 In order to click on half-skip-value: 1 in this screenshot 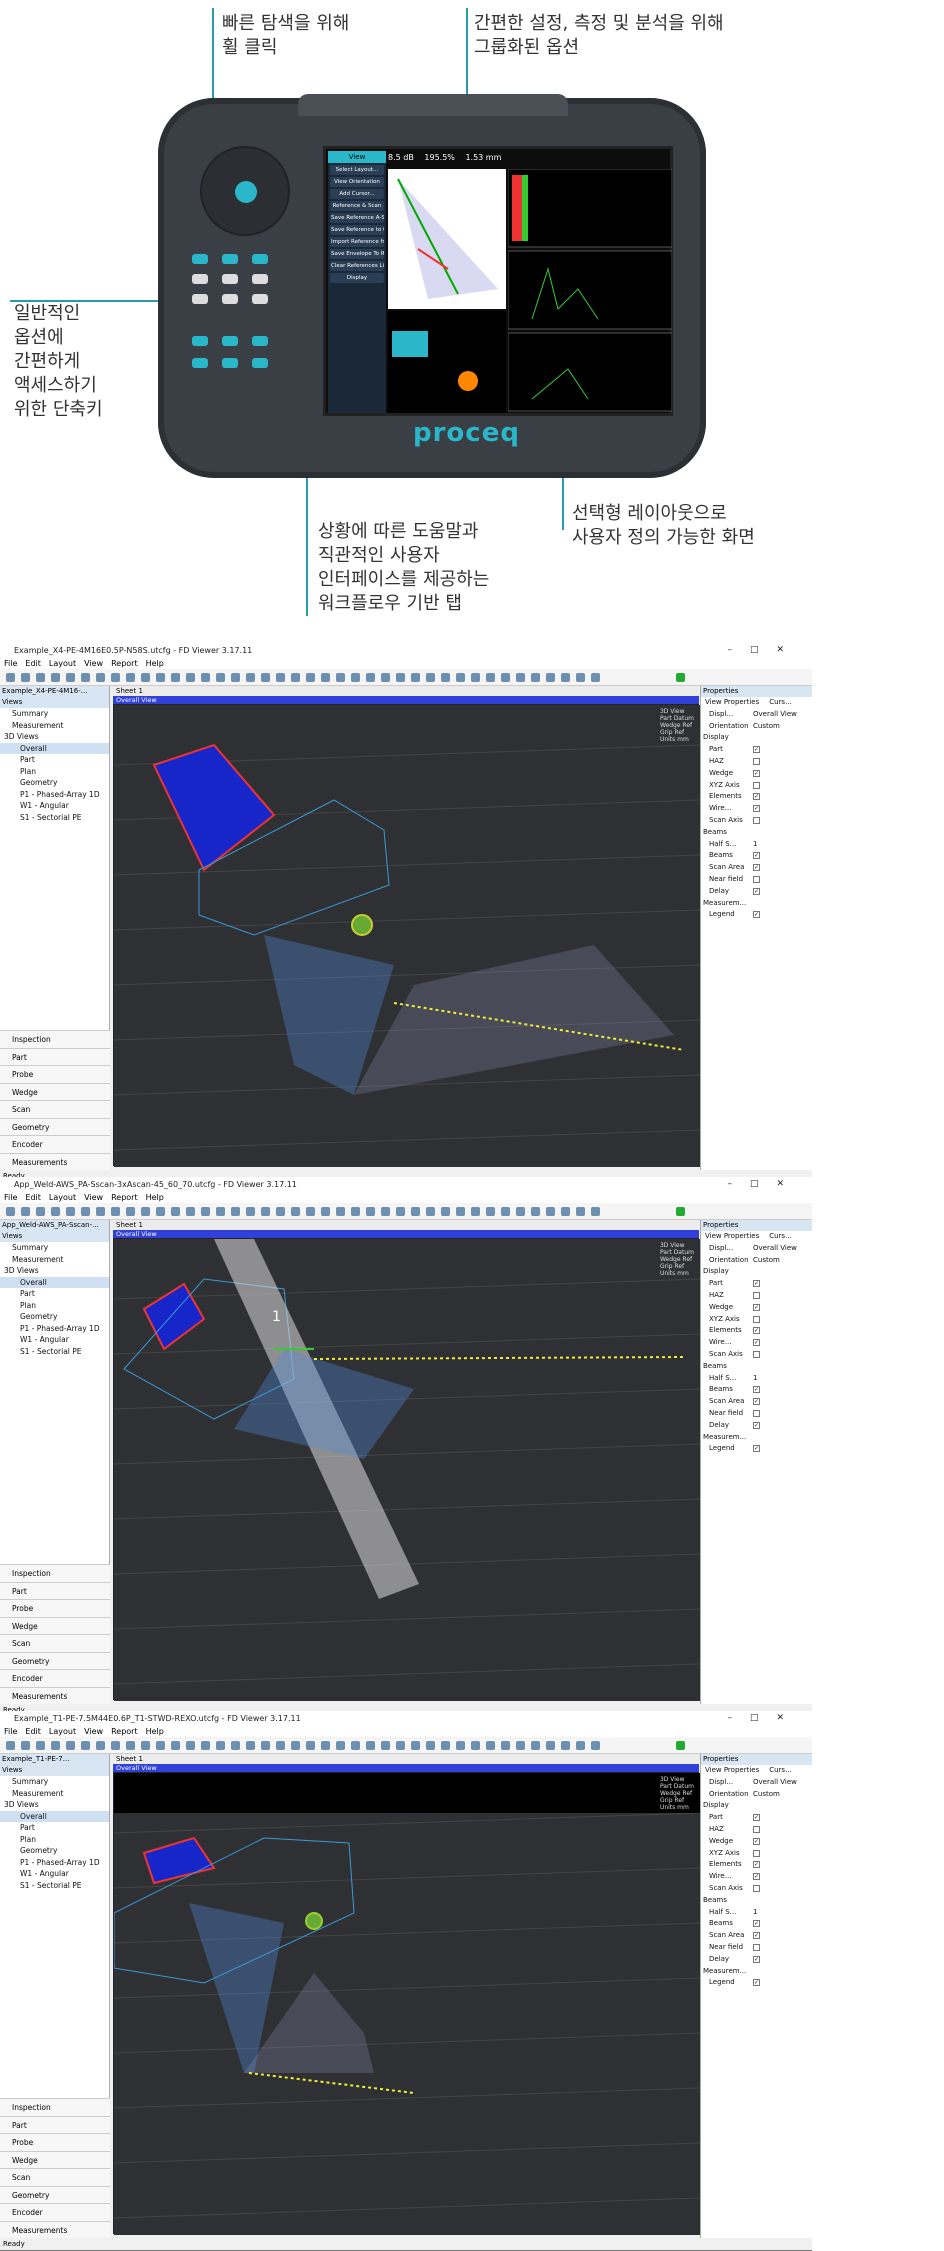, I will do `click(755, 1913)`.